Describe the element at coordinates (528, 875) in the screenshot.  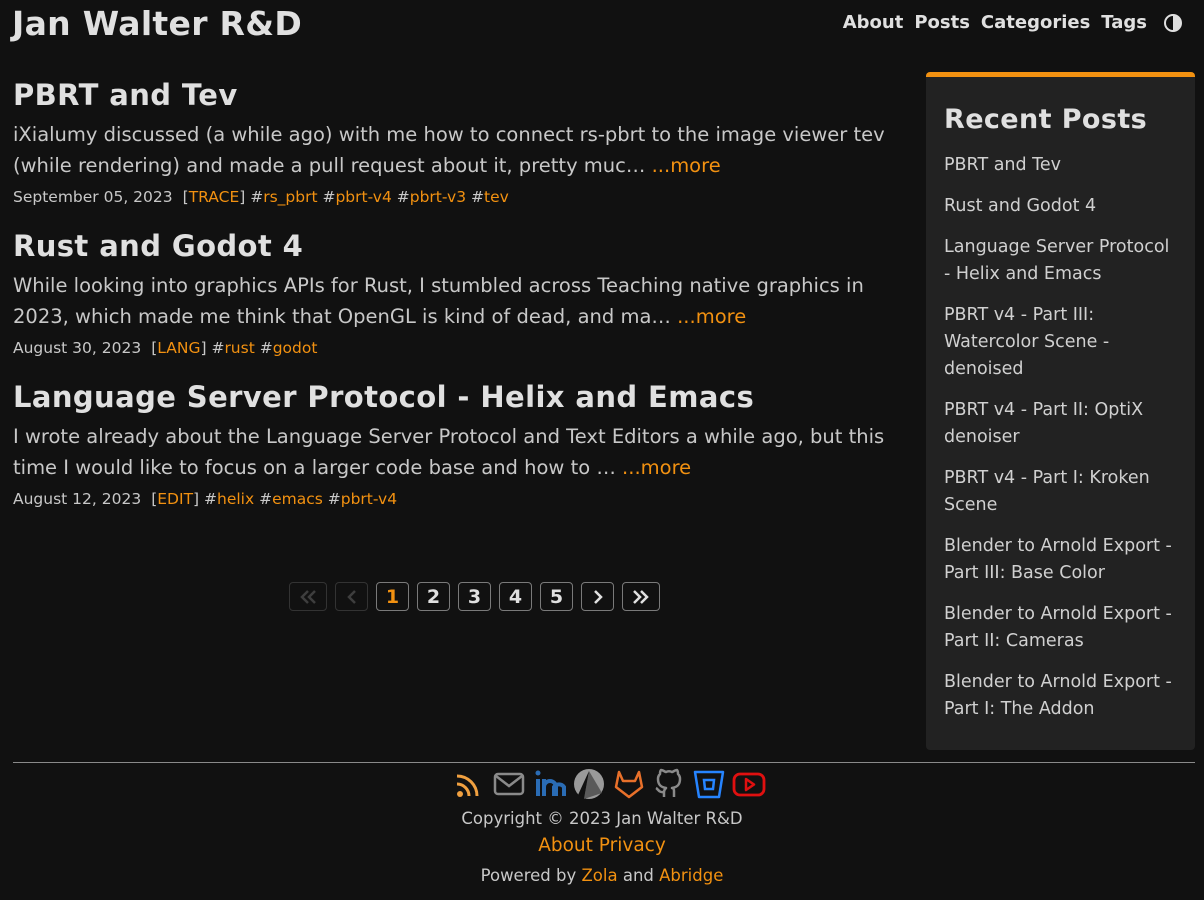
I see `powered-prefix: Powered by` at that location.